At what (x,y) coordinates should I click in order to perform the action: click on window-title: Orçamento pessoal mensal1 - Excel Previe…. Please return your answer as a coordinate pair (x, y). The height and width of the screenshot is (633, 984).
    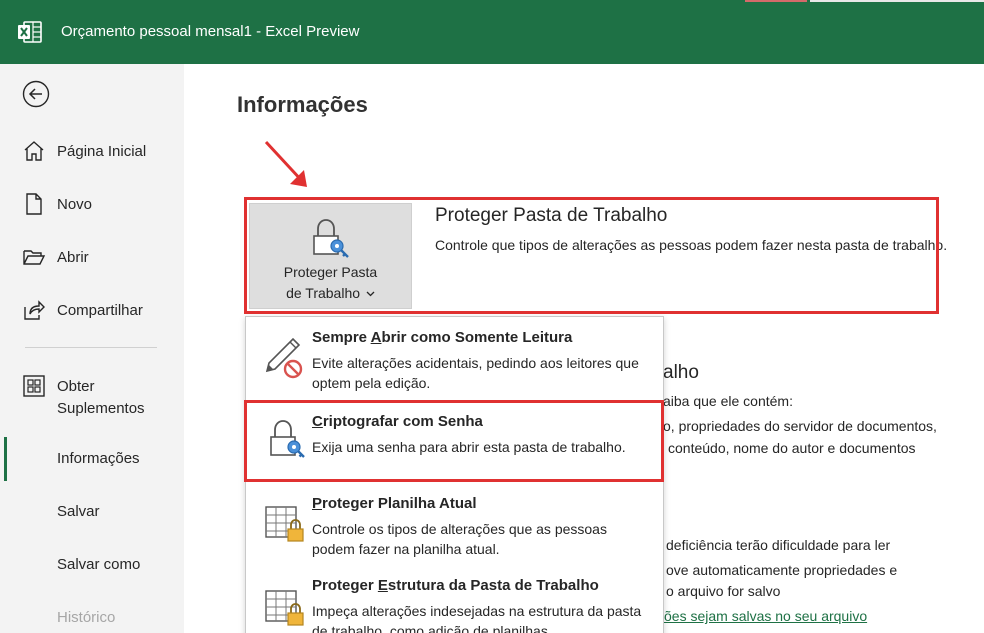
    Looking at the image, I should click on (210, 31).